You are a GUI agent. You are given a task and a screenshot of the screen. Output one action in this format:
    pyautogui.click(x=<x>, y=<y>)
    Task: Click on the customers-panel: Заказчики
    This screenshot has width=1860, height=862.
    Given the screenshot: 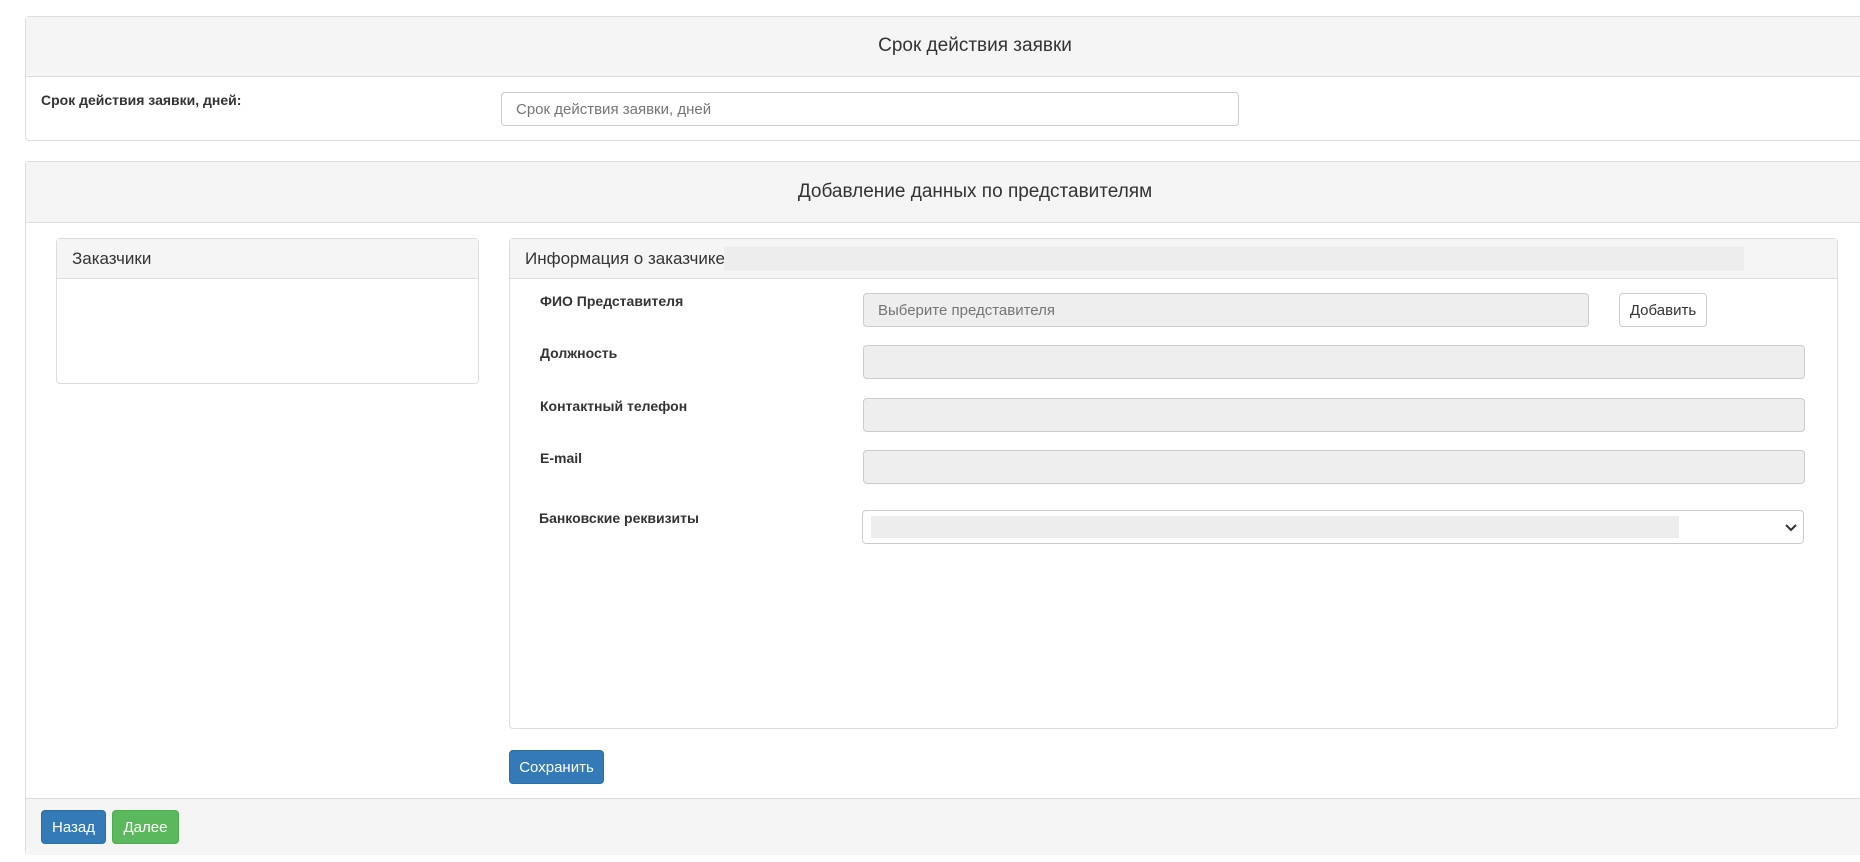 What is the action you would take?
    pyautogui.click(x=267, y=311)
    